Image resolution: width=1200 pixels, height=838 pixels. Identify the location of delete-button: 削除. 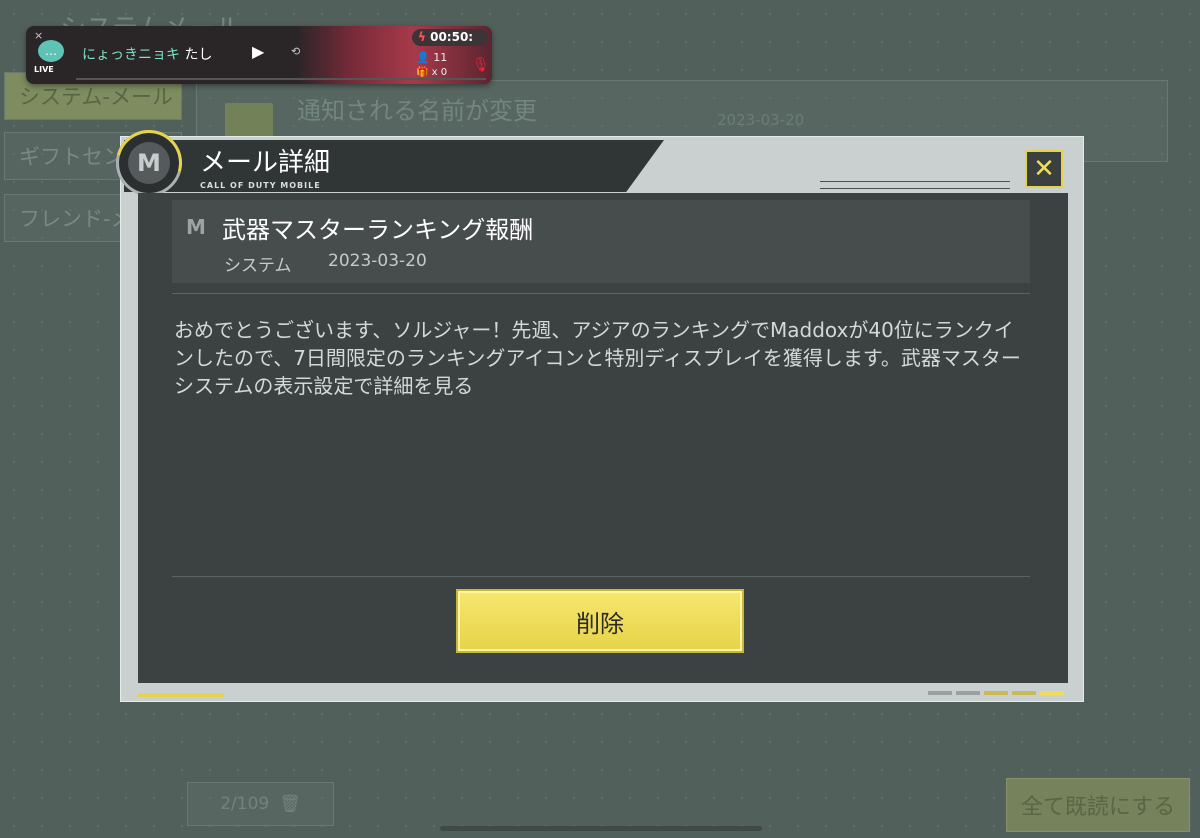
(600, 621).